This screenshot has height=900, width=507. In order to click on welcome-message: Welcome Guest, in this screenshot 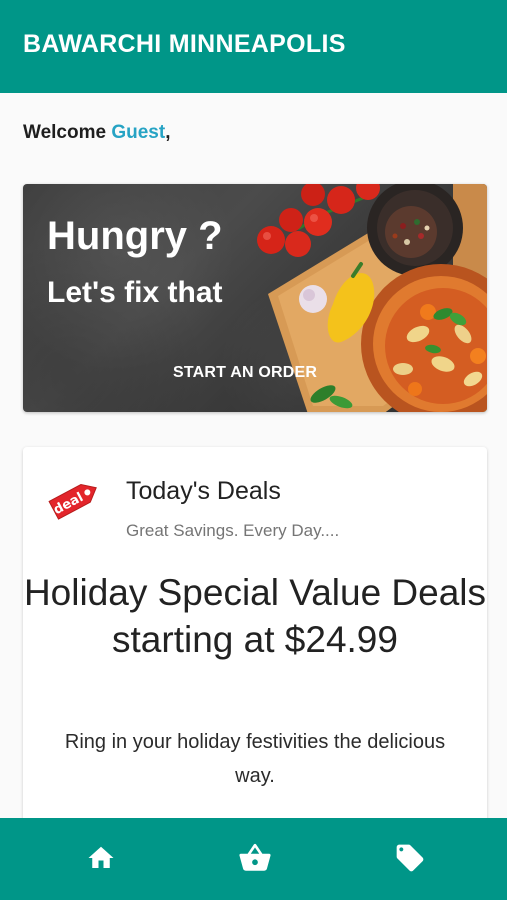, I will do `click(97, 133)`.